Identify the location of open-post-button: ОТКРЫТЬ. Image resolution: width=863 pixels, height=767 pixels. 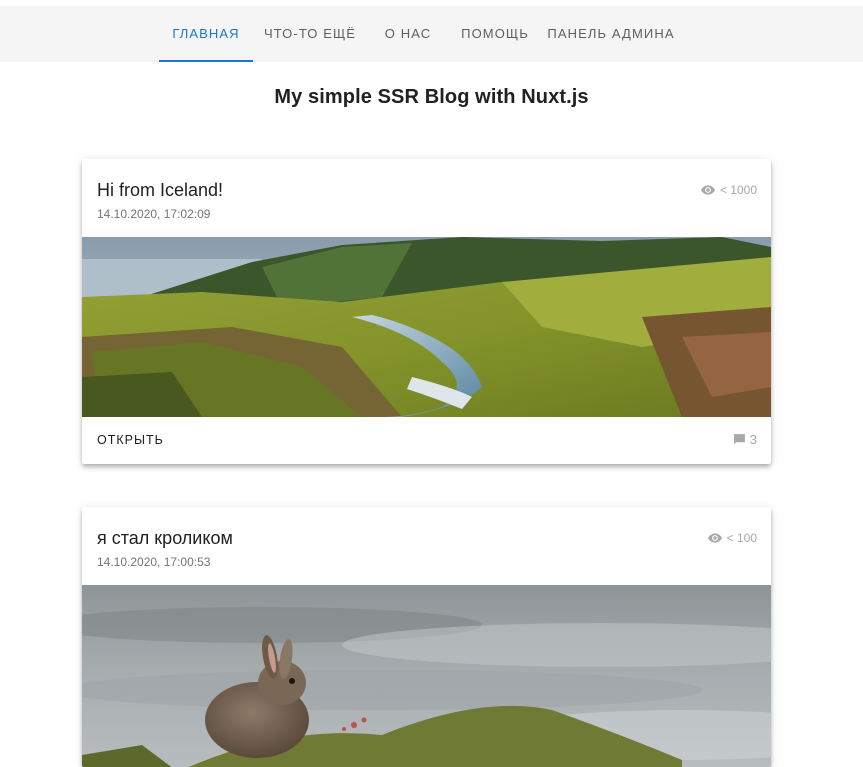
(130, 440).